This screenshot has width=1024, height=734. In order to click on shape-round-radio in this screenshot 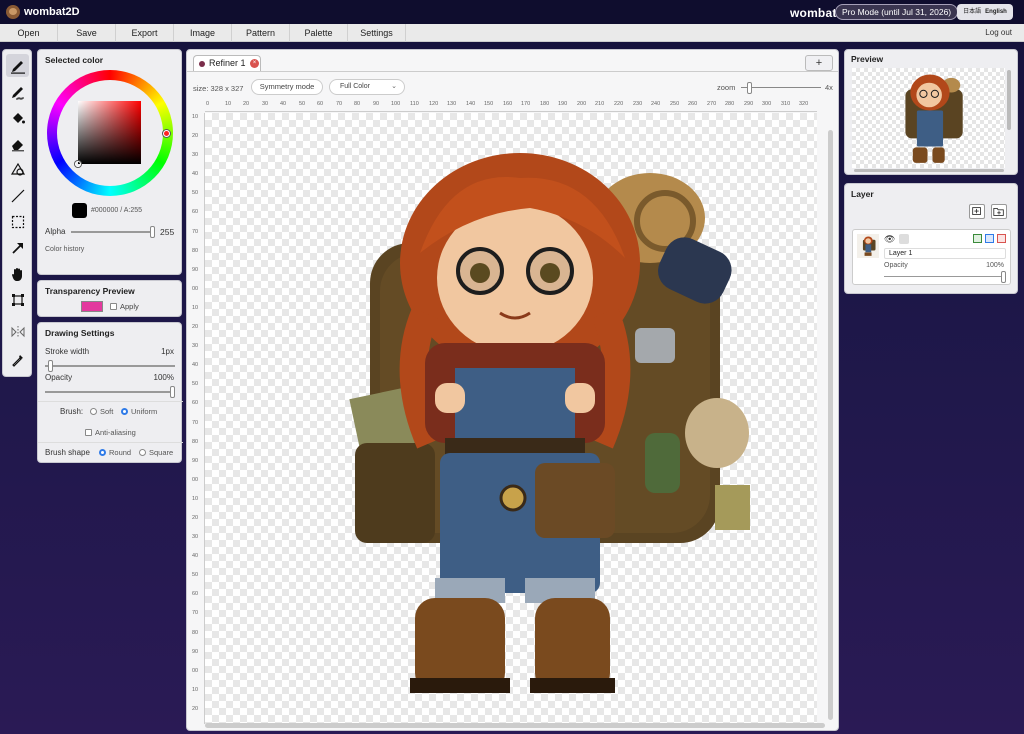, I will do `click(102, 452)`.